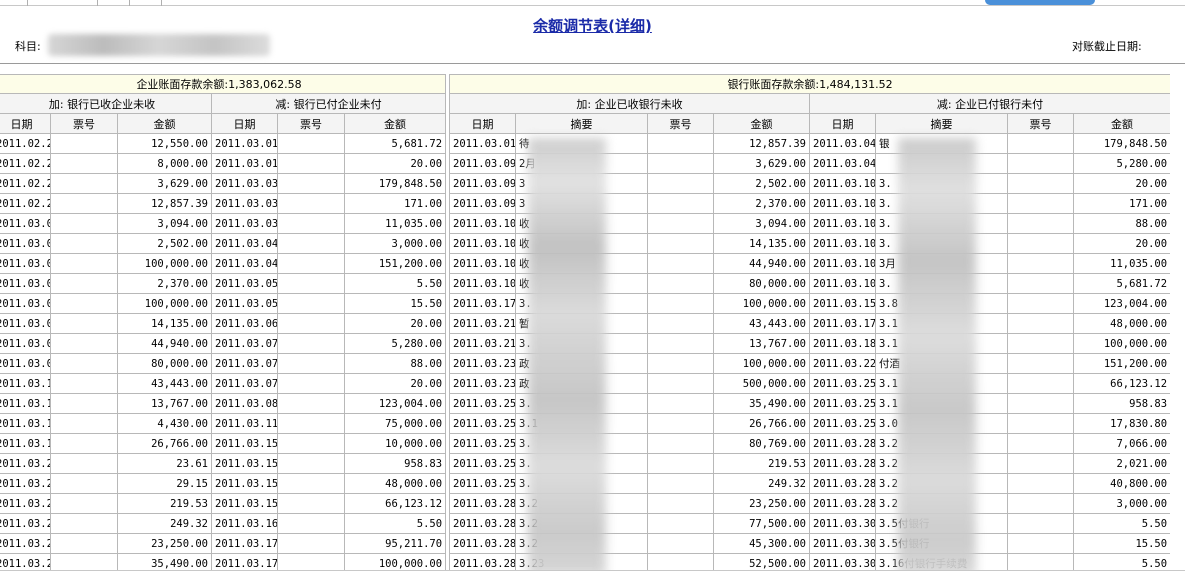  Describe the element at coordinates (395, 183) in the screenshot. I see `table-cell: 179,848.50` at that location.